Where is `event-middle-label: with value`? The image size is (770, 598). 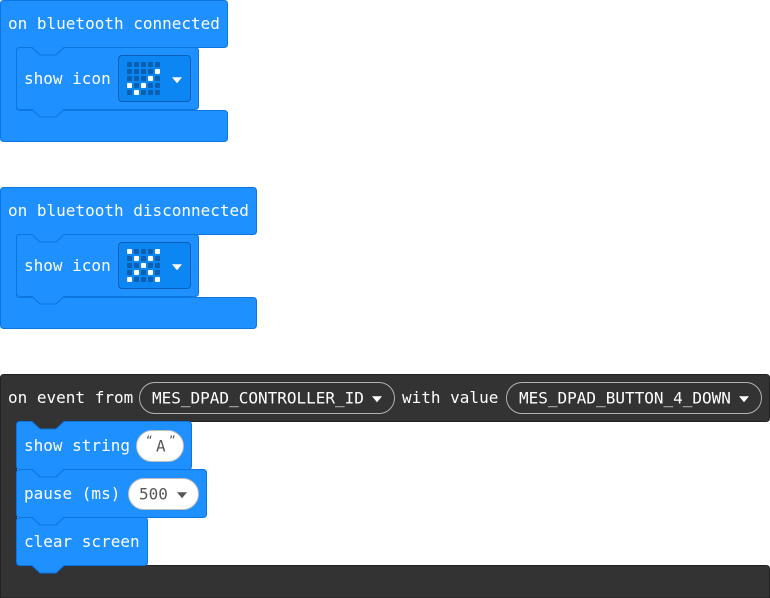
event-middle-label: with value is located at coordinates (450, 397).